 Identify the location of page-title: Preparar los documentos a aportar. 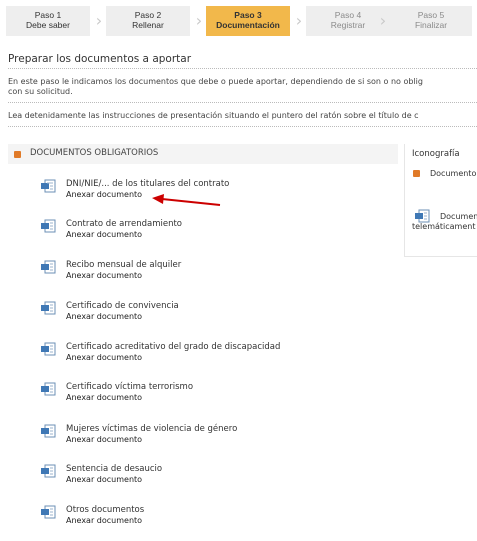
(100, 59).